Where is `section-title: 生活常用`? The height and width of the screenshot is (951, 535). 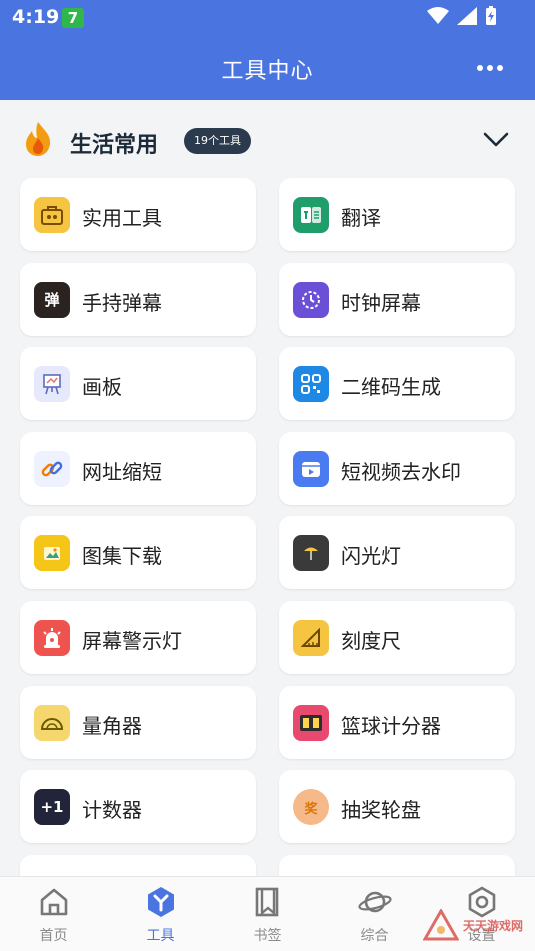 section-title: 生活常用 is located at coordinates (114, 145).